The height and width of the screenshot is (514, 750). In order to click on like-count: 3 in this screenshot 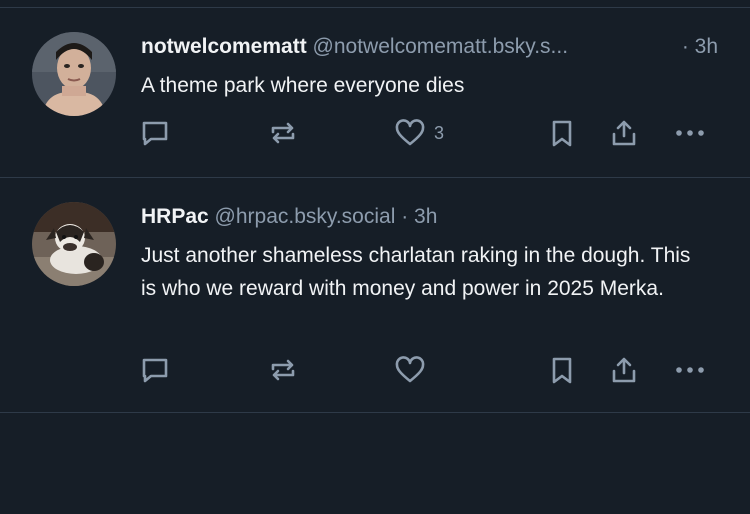, I will do `click(439, 132)`.